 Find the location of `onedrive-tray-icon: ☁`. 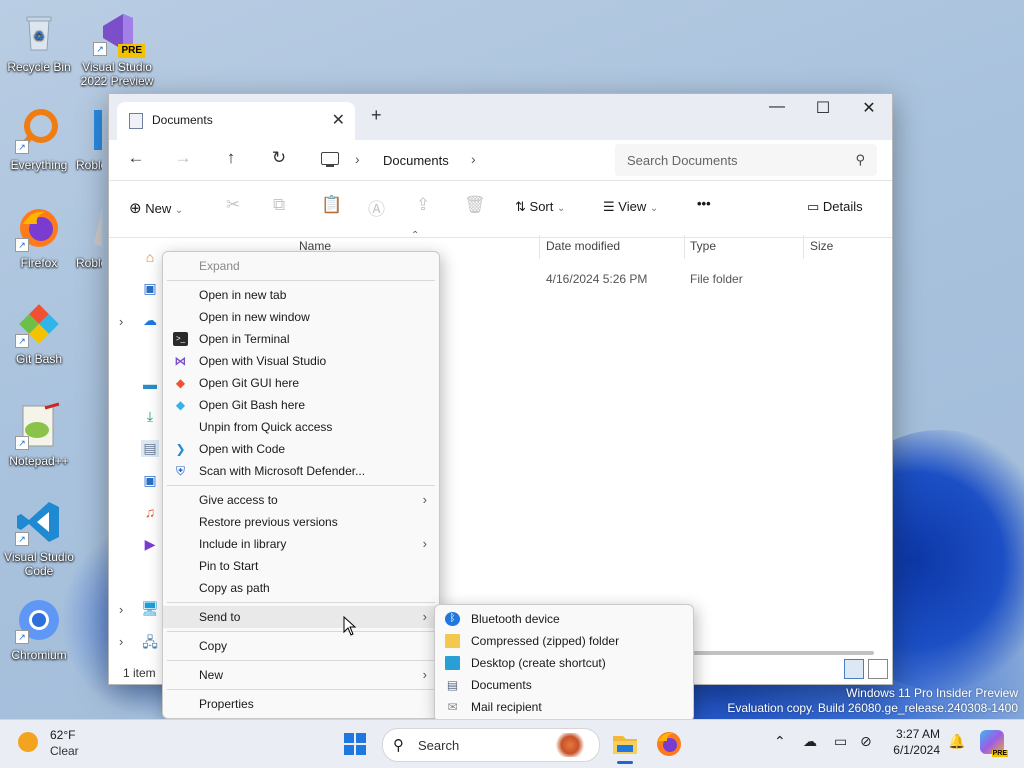

onedrive-tray-icon: ☁ is located at coordinates (810, 741).